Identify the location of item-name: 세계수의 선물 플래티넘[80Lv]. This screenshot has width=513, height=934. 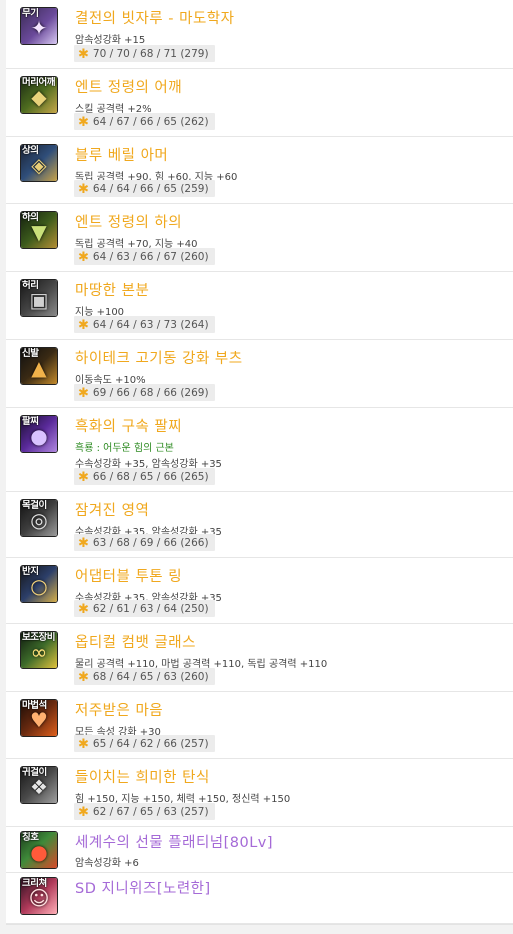
(174, 841).